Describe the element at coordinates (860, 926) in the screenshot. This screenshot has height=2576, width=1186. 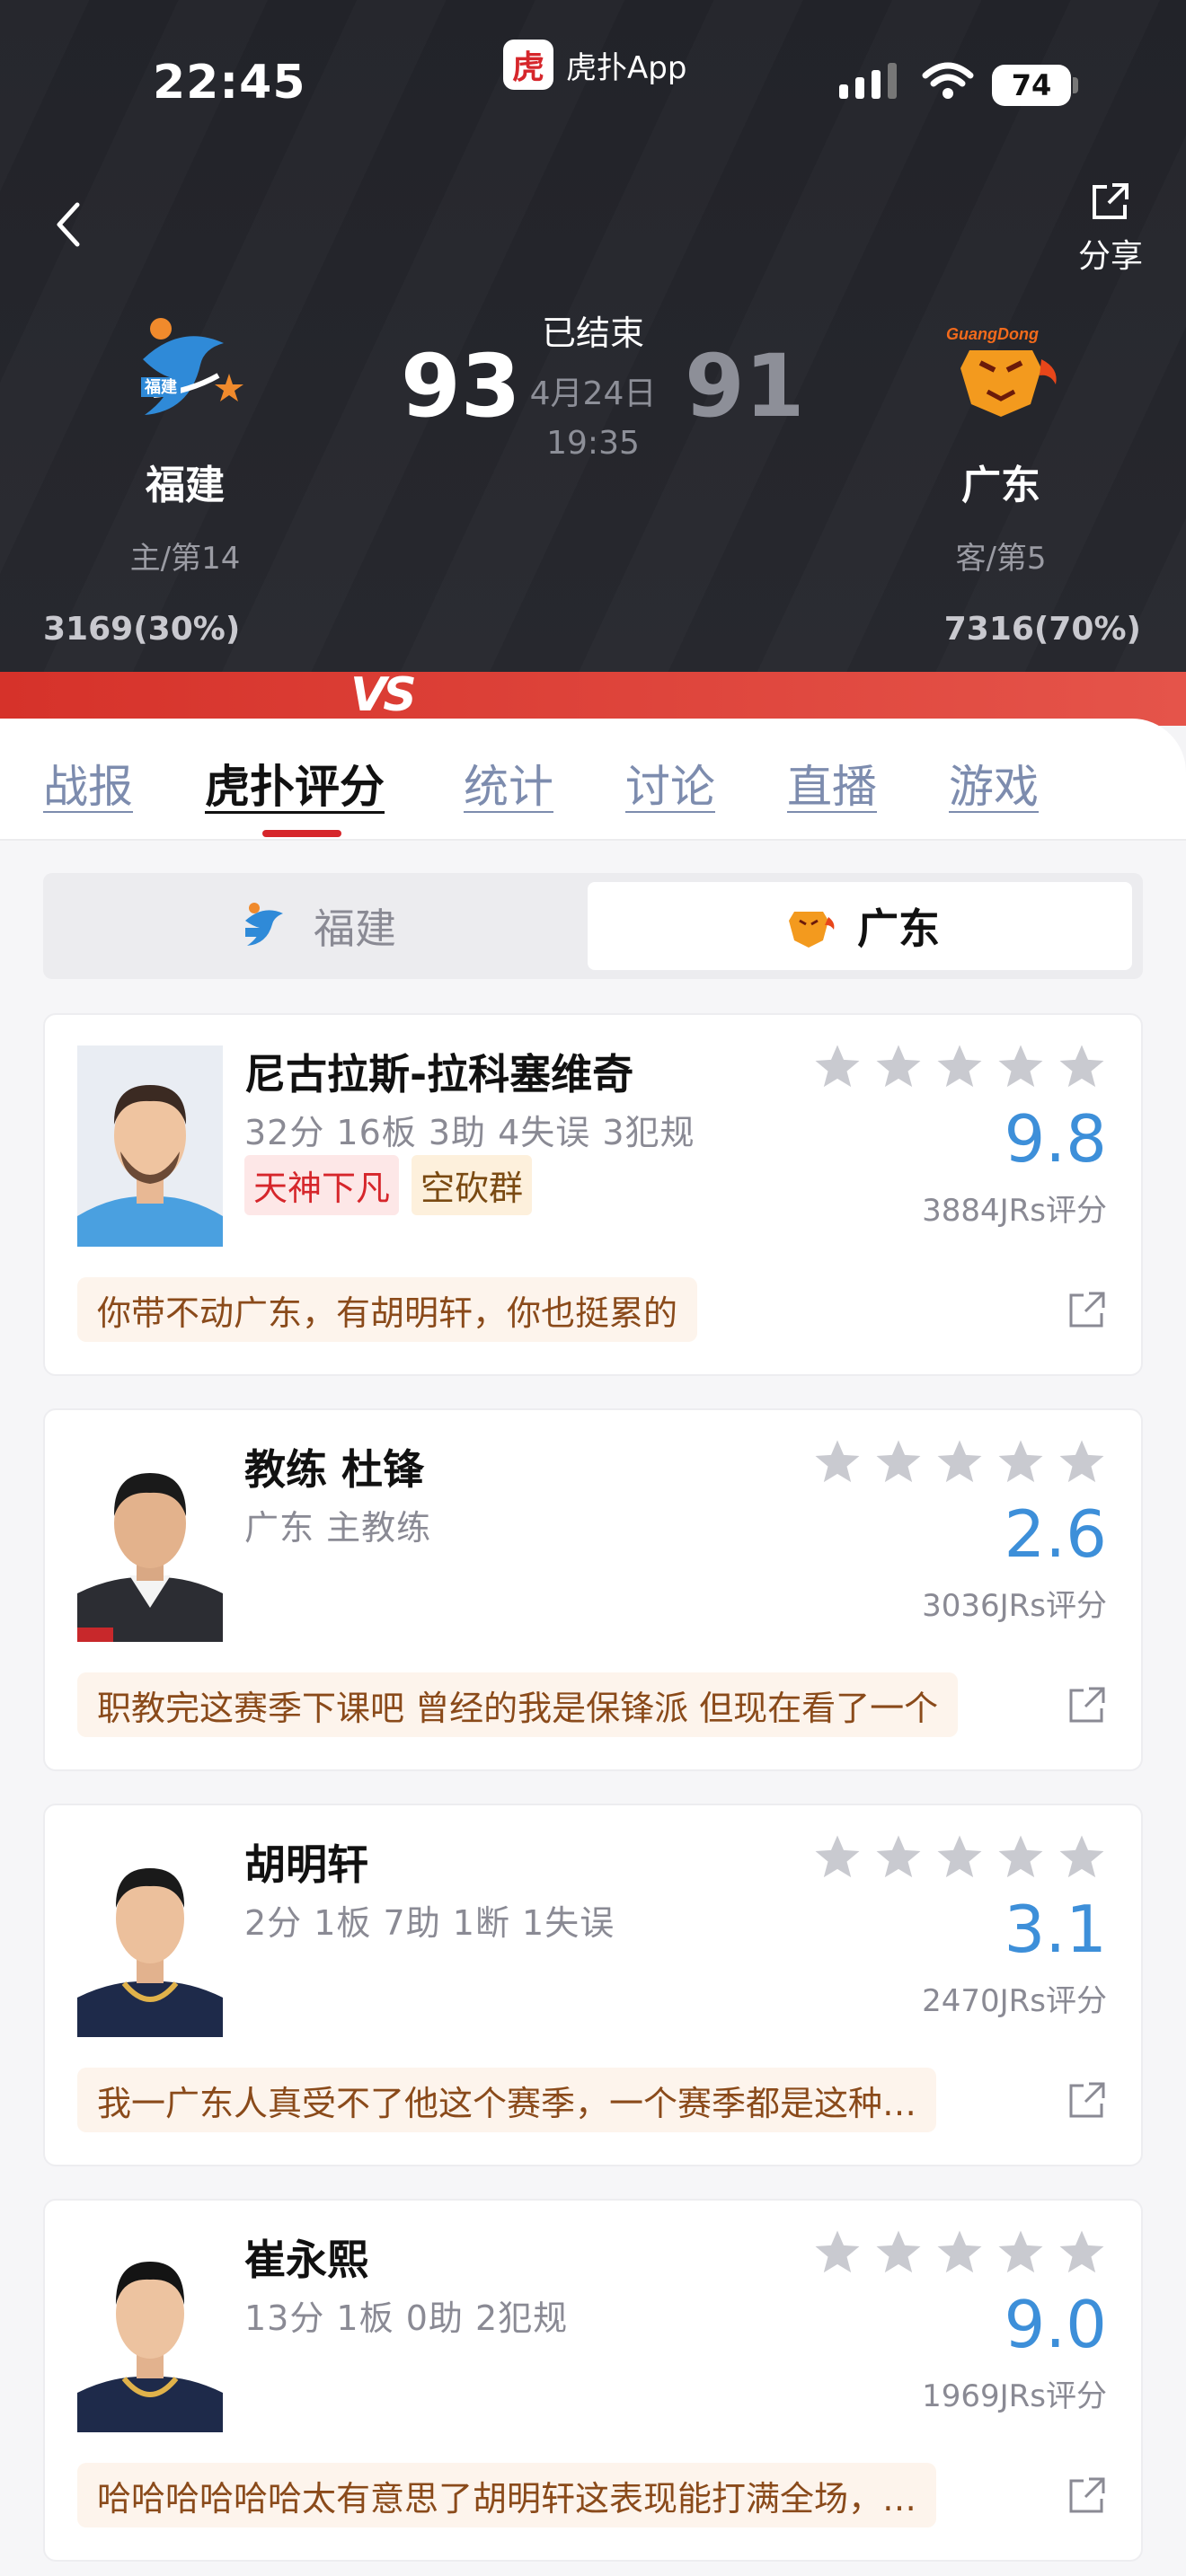
I see `switch-option-away: 广东` at that location.